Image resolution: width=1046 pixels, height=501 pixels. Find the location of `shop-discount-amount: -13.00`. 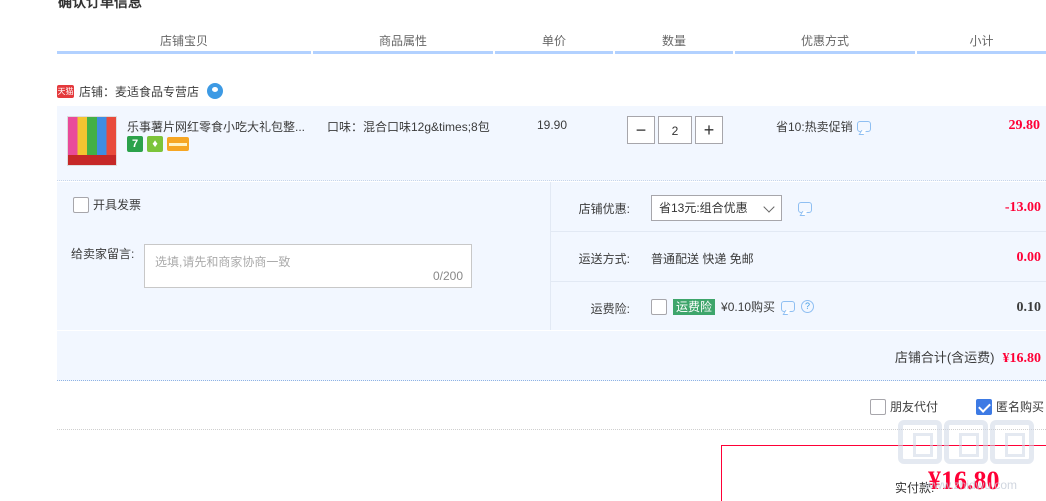

shop-discount-amount: -13.00 is located at coordinates (1022, 207).